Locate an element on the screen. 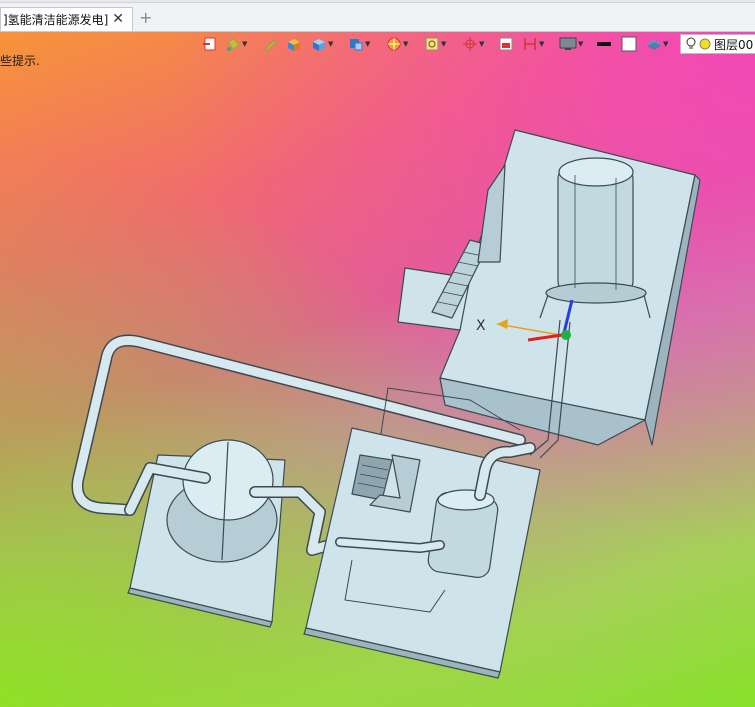 Image resolution: width=755 pixels, height=707 pixels. hint-text: 些提示. is located at coordinates (20, 61).